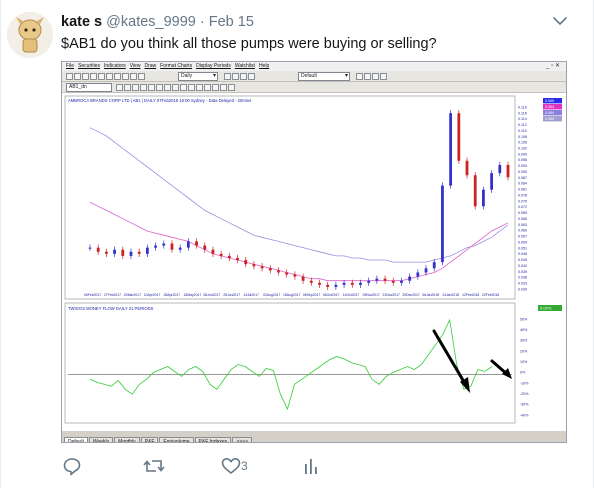 The image size is (594, 488). I want to click on menu-item-display-periods: Display Periods, so click(213, 66).